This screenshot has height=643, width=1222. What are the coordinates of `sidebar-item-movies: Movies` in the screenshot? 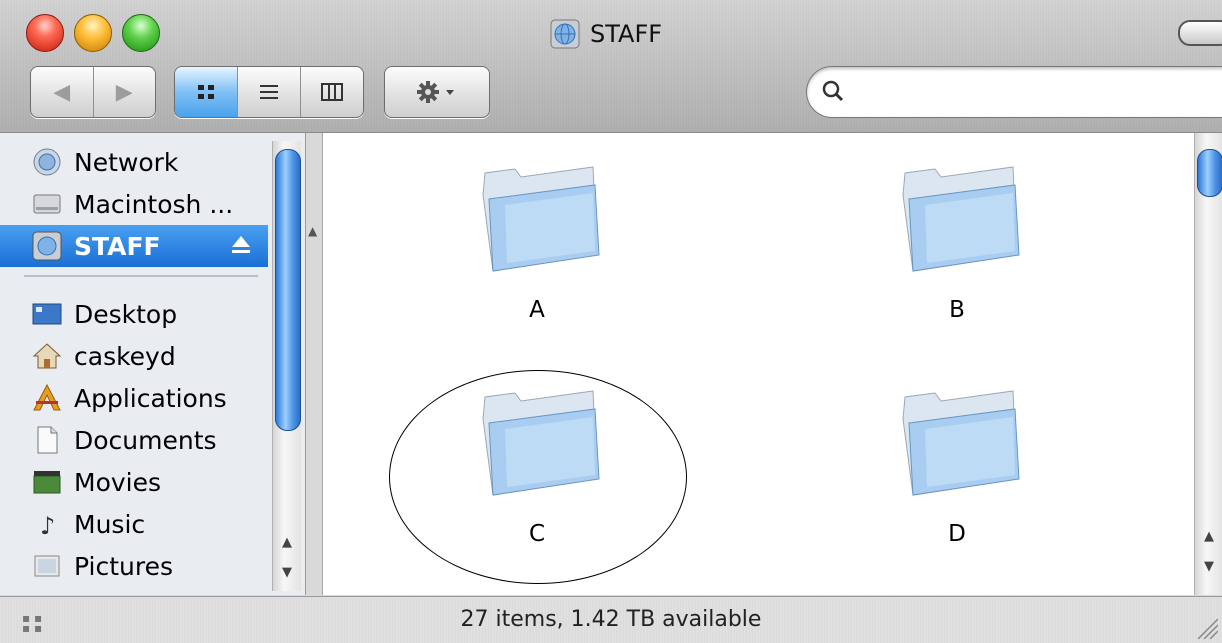 It's located at (134, 482).